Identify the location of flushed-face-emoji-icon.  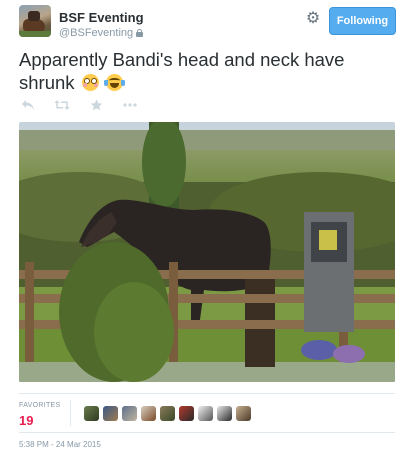
(90, 82).